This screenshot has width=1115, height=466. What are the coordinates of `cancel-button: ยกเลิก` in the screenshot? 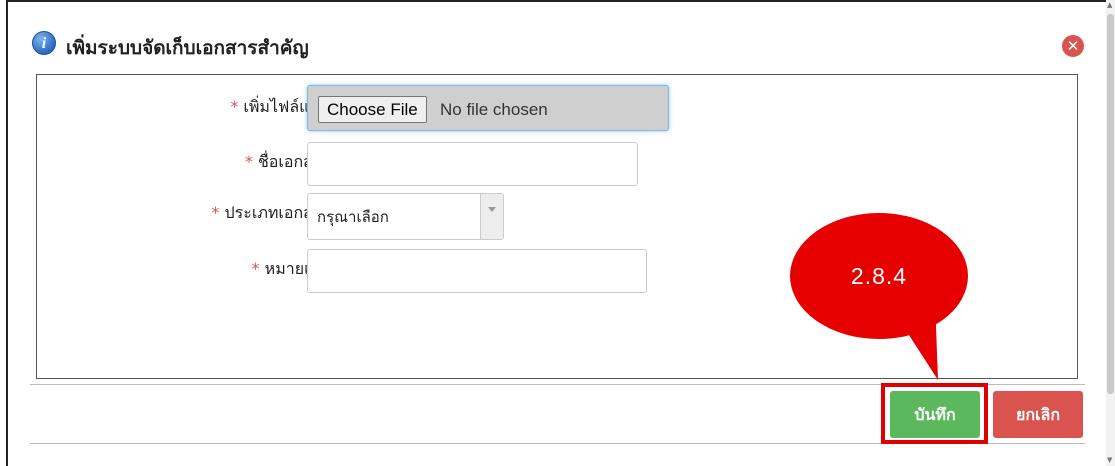 It's located at (1038, 414).